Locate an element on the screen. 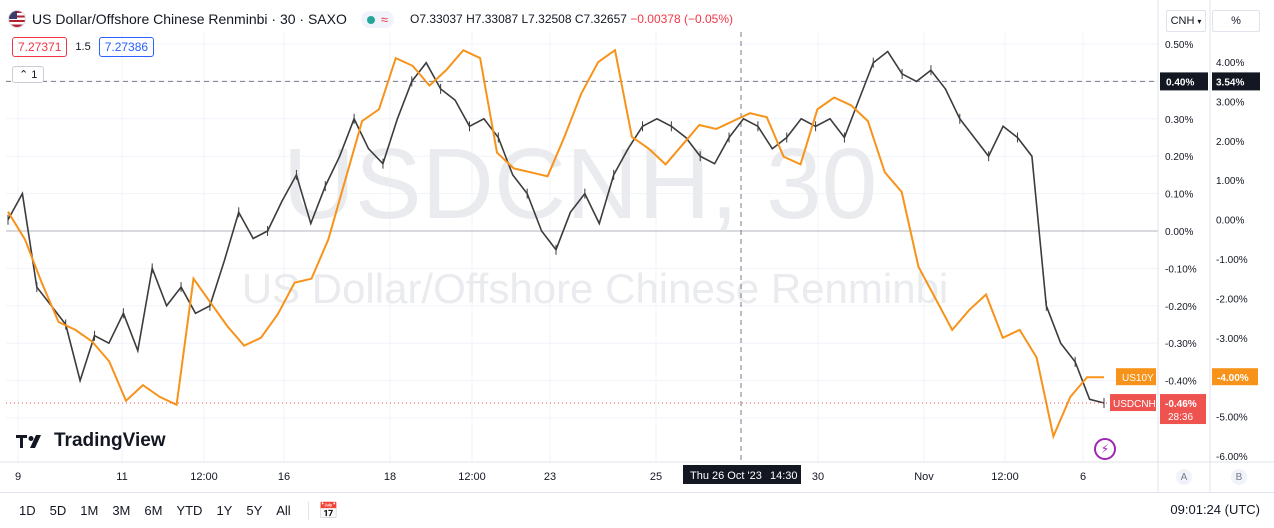 The image size is (1274, 528). market-open-icon is located at coordinates (370, 19).